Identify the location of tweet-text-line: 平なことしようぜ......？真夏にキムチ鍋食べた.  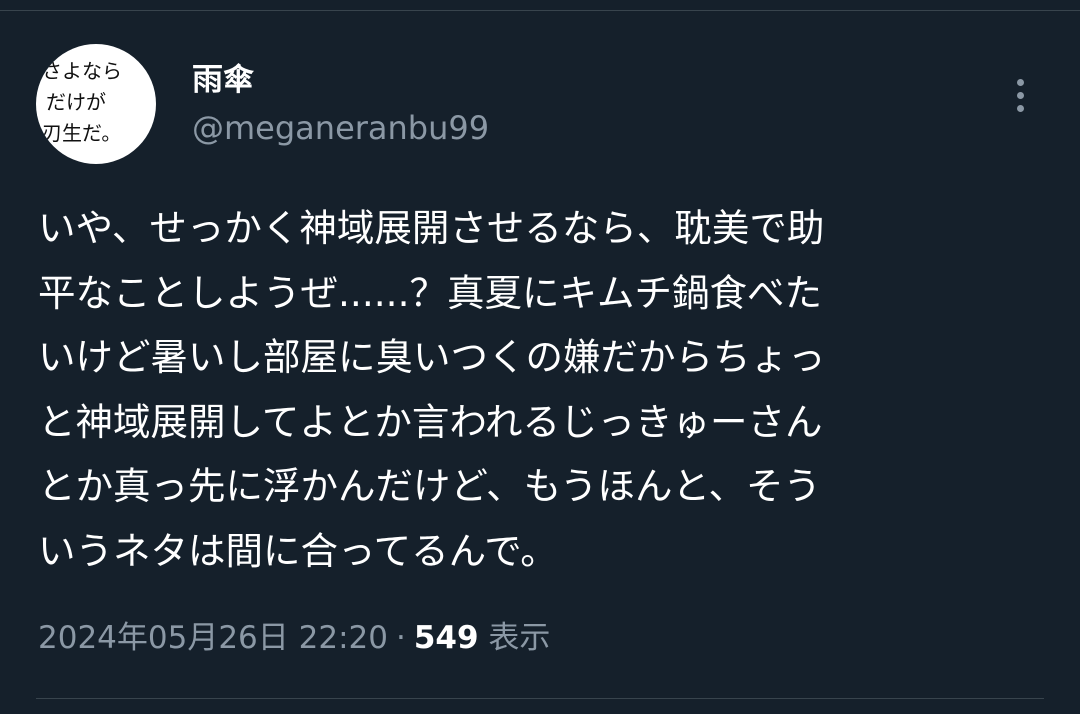
(430, 292).